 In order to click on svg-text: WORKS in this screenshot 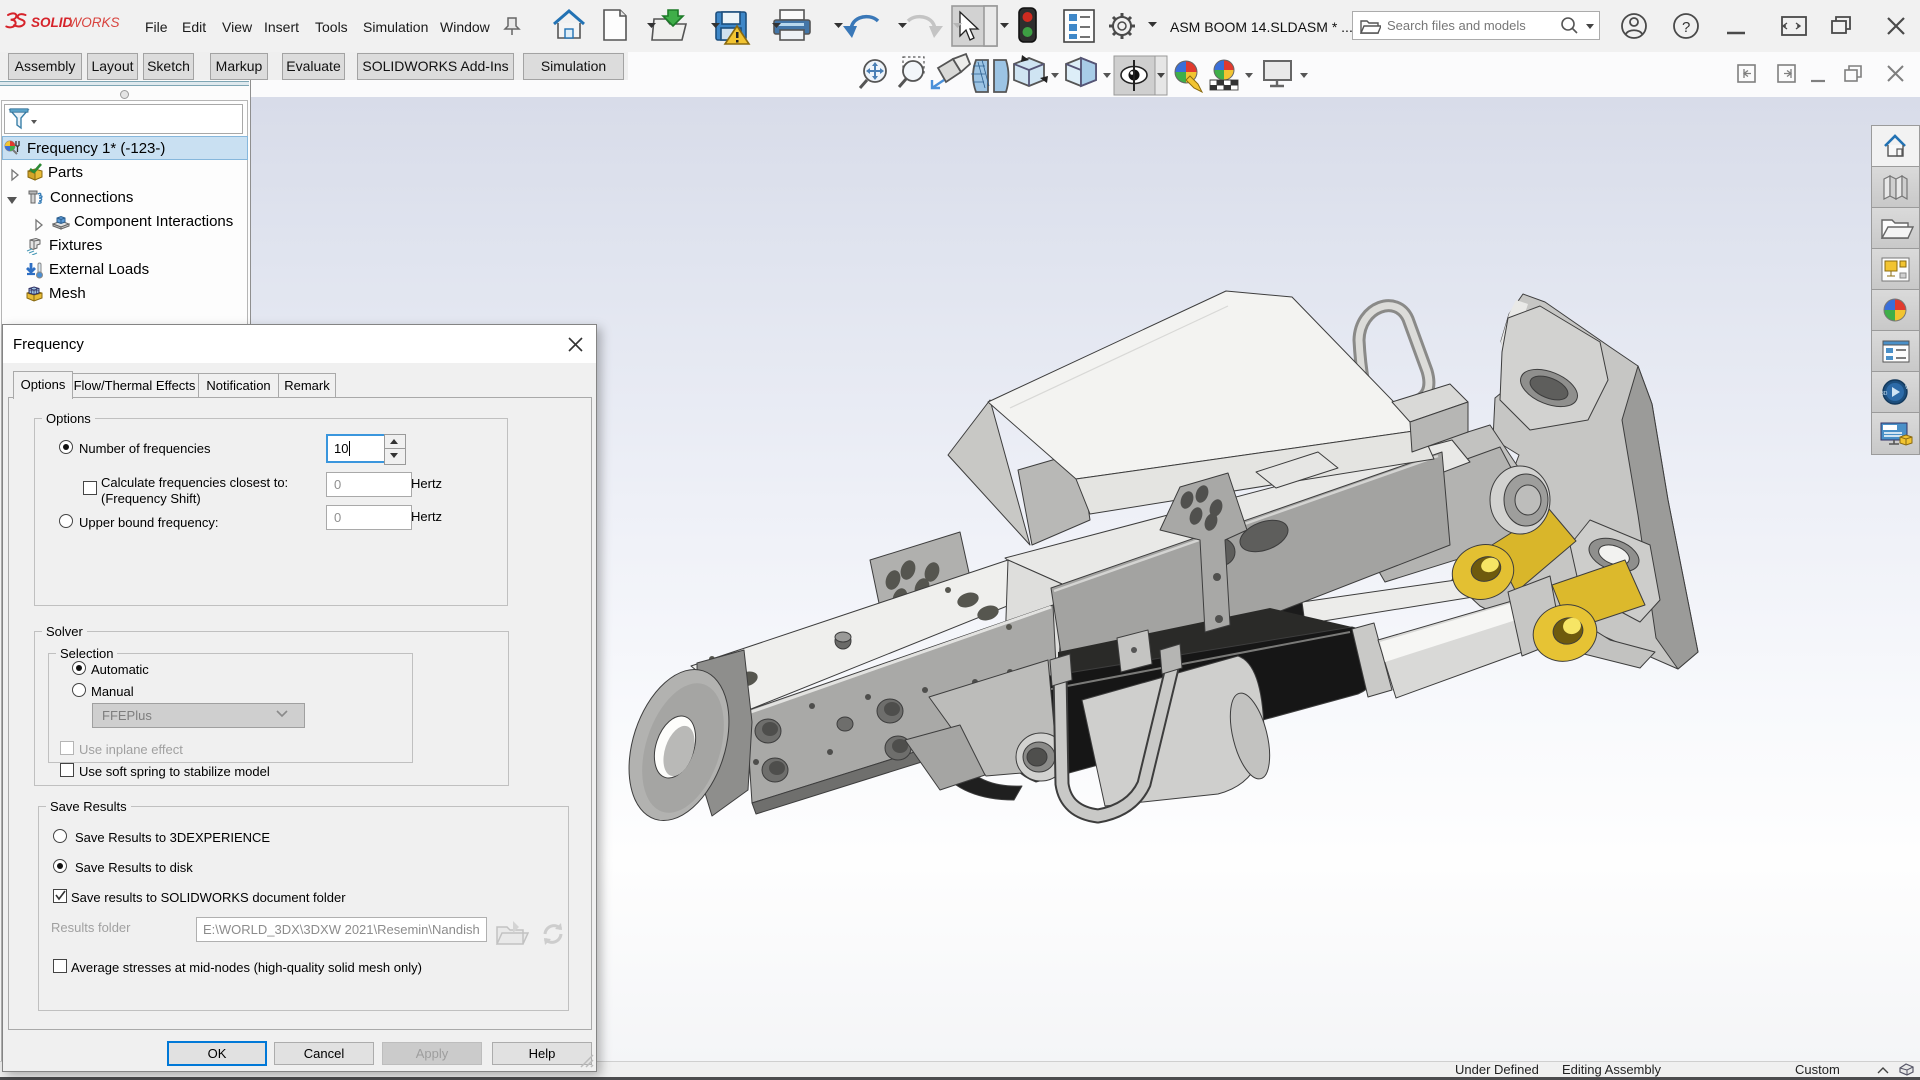, I will do `click(94, 22)`.